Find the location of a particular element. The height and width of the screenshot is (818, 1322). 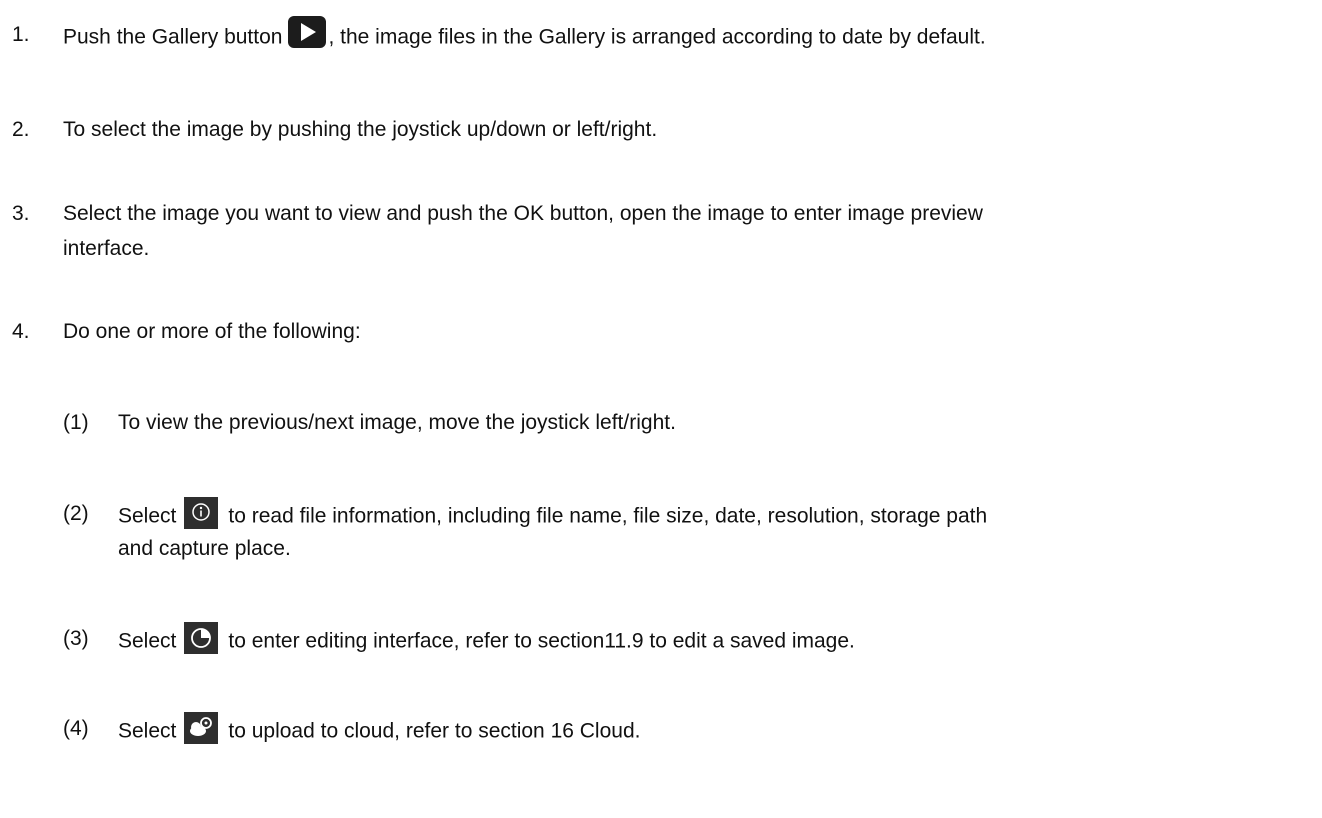

substep-2-continued: and capture place. is located at coordinates (204, 549).